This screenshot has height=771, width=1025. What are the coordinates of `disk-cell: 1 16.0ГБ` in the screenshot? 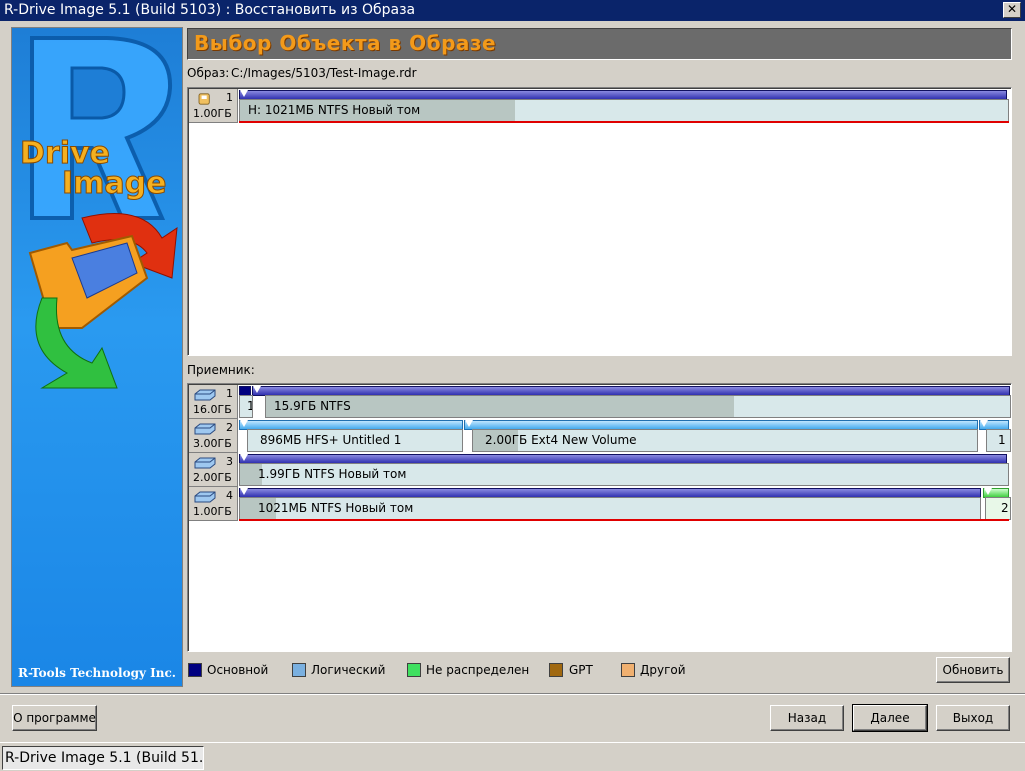 It's located at (213, 402).